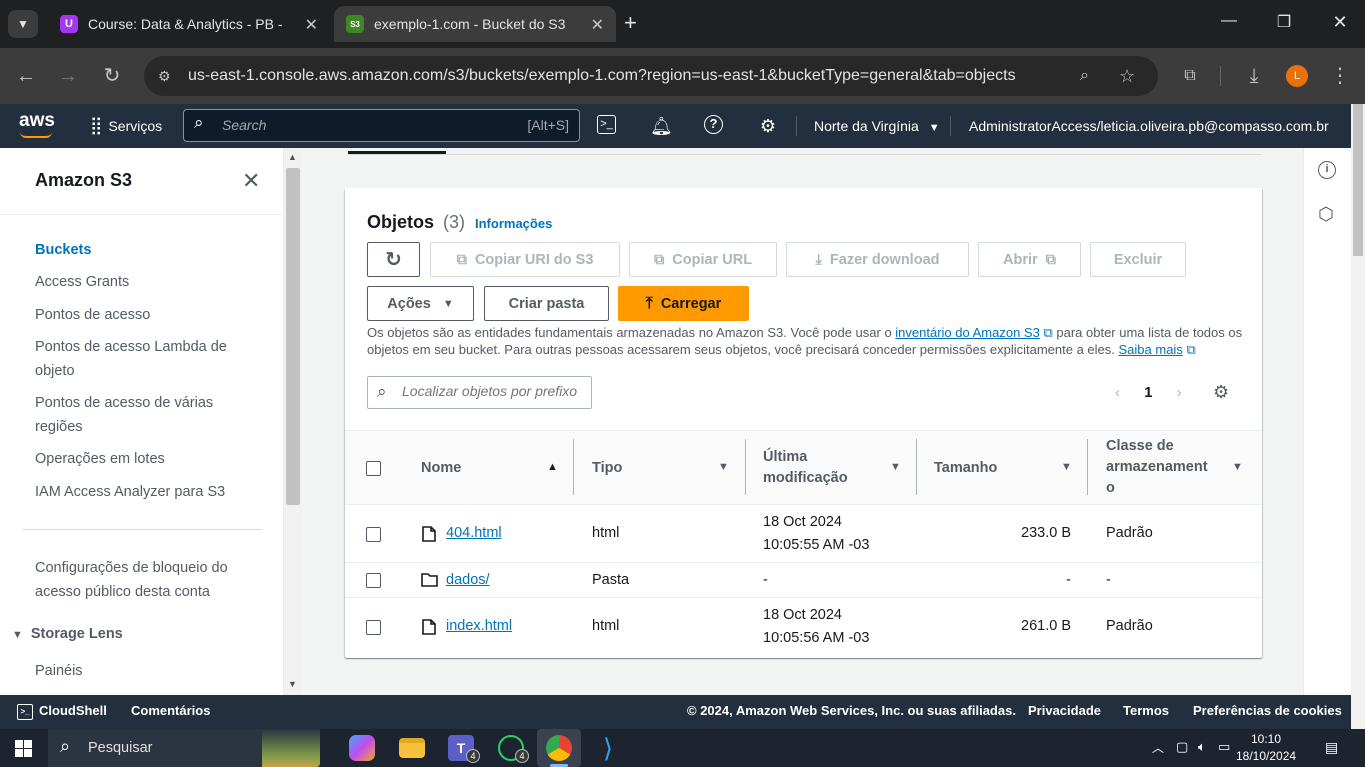 This screenshot has height=767, width=1365. I want to click on table-preferences-gear-icon: ⚙, so click(1221, 392).